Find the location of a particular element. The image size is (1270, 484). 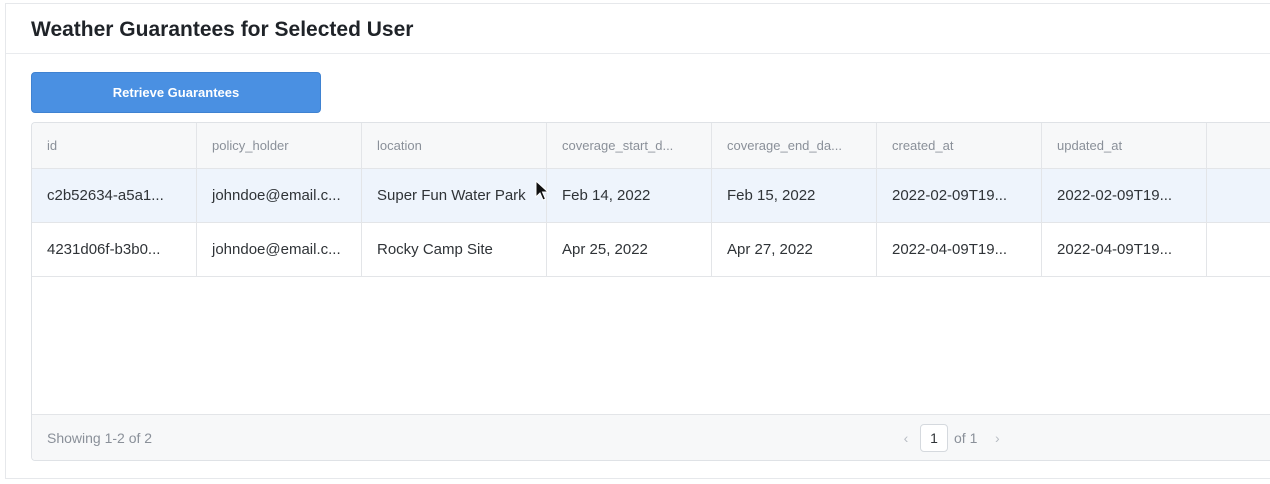

column-header-policy-holder: policy_holder is located at coordinates (279, 145).